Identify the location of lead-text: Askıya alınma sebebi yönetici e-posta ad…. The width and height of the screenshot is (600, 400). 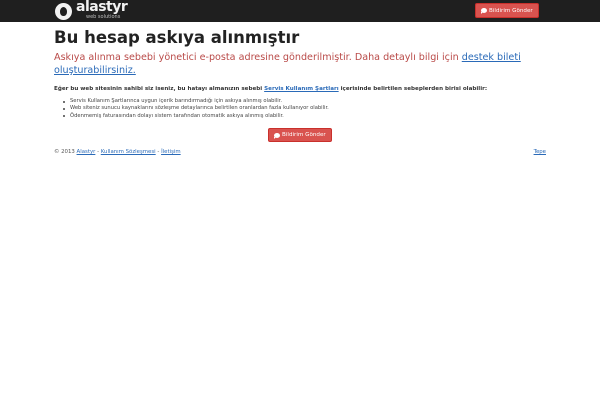
(258, 57).